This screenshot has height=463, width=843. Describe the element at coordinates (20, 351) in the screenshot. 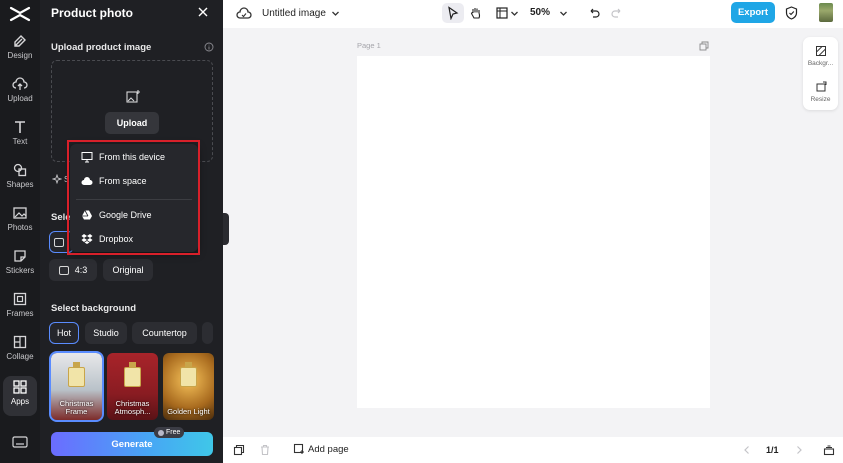

I see `rail-item-collage: Collage` at that location.